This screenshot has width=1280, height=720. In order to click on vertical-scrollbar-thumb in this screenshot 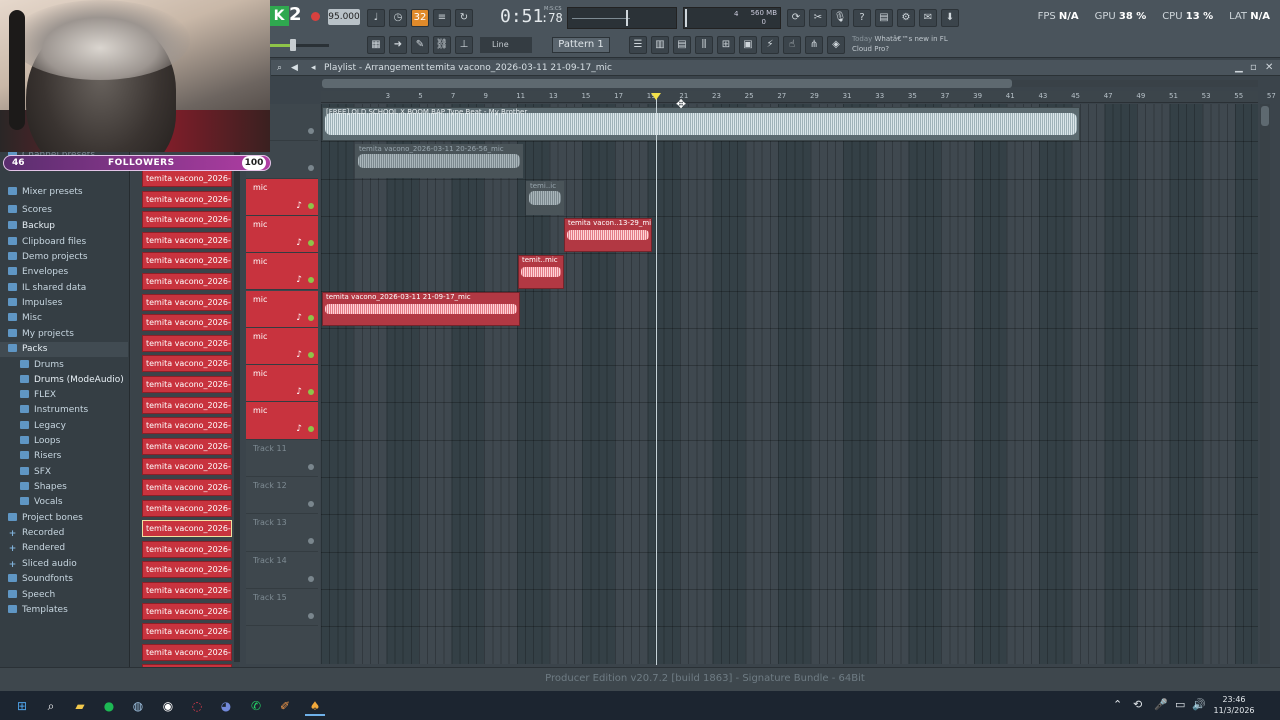, I will do `click(1265, 116)`.